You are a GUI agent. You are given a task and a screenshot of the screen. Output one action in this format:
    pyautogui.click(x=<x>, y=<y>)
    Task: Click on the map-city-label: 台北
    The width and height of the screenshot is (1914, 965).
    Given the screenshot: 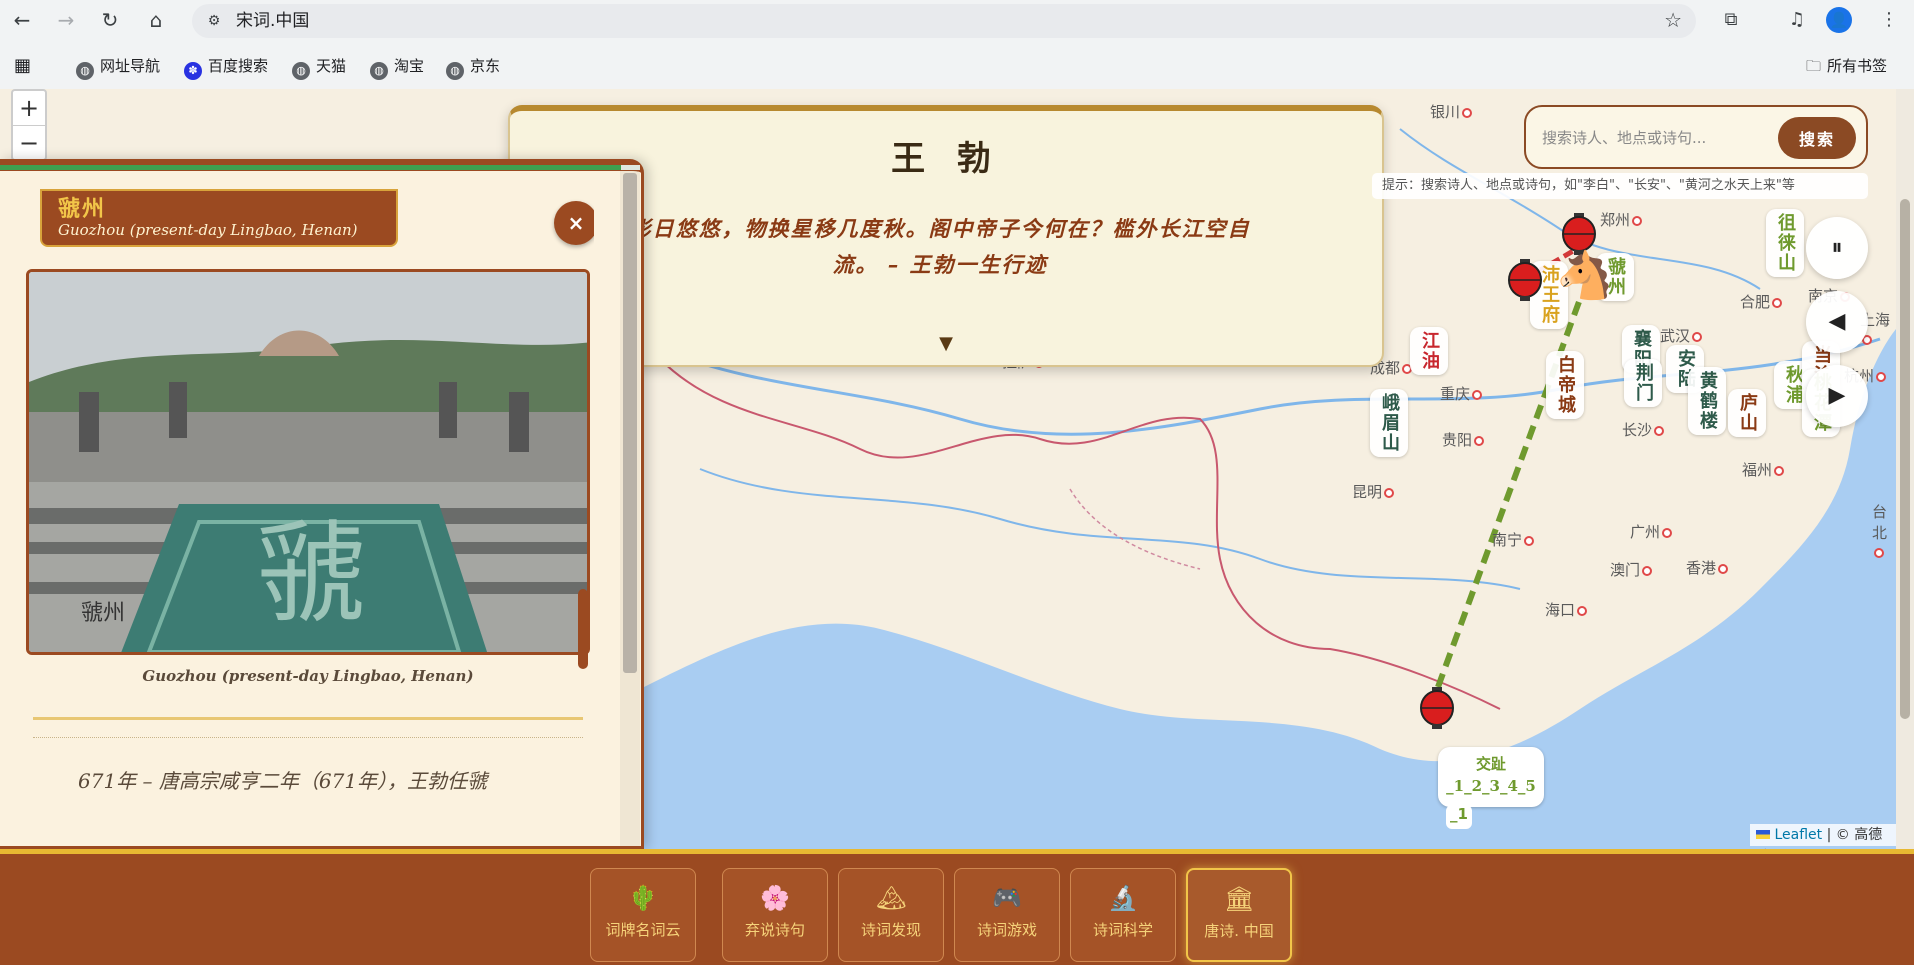 What is the action you would take?
    pyautogui.click(x=1884, y=531)
    